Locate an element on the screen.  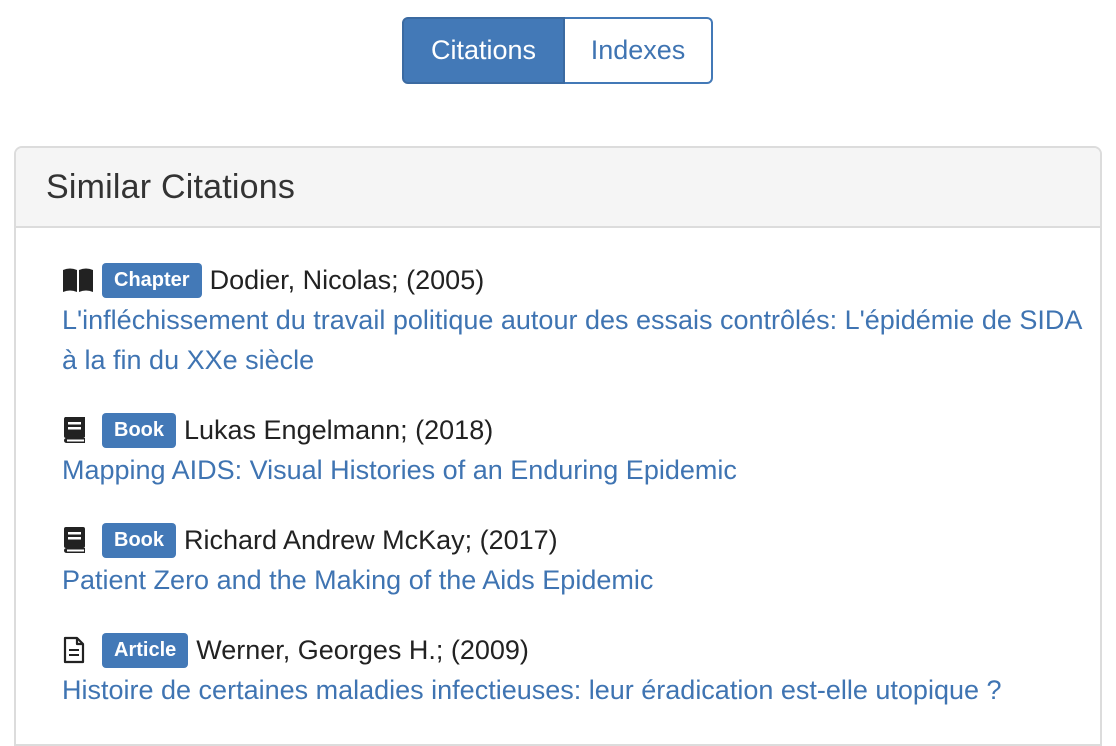
panel-heading: Similar Citations is located at coordinates (558, 188).